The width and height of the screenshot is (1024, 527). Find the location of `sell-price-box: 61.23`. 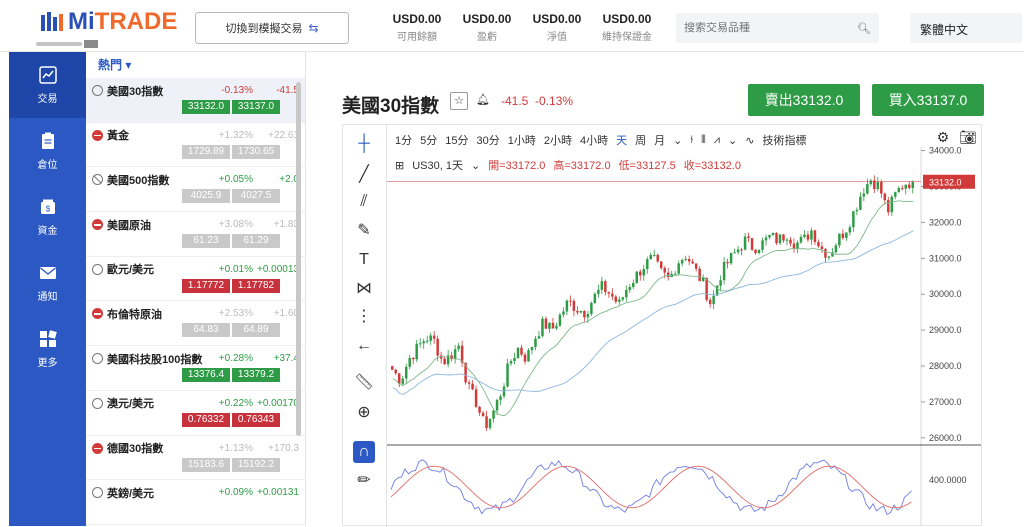

sell-price-box: 61.23 is located at coordinates (206, 241).